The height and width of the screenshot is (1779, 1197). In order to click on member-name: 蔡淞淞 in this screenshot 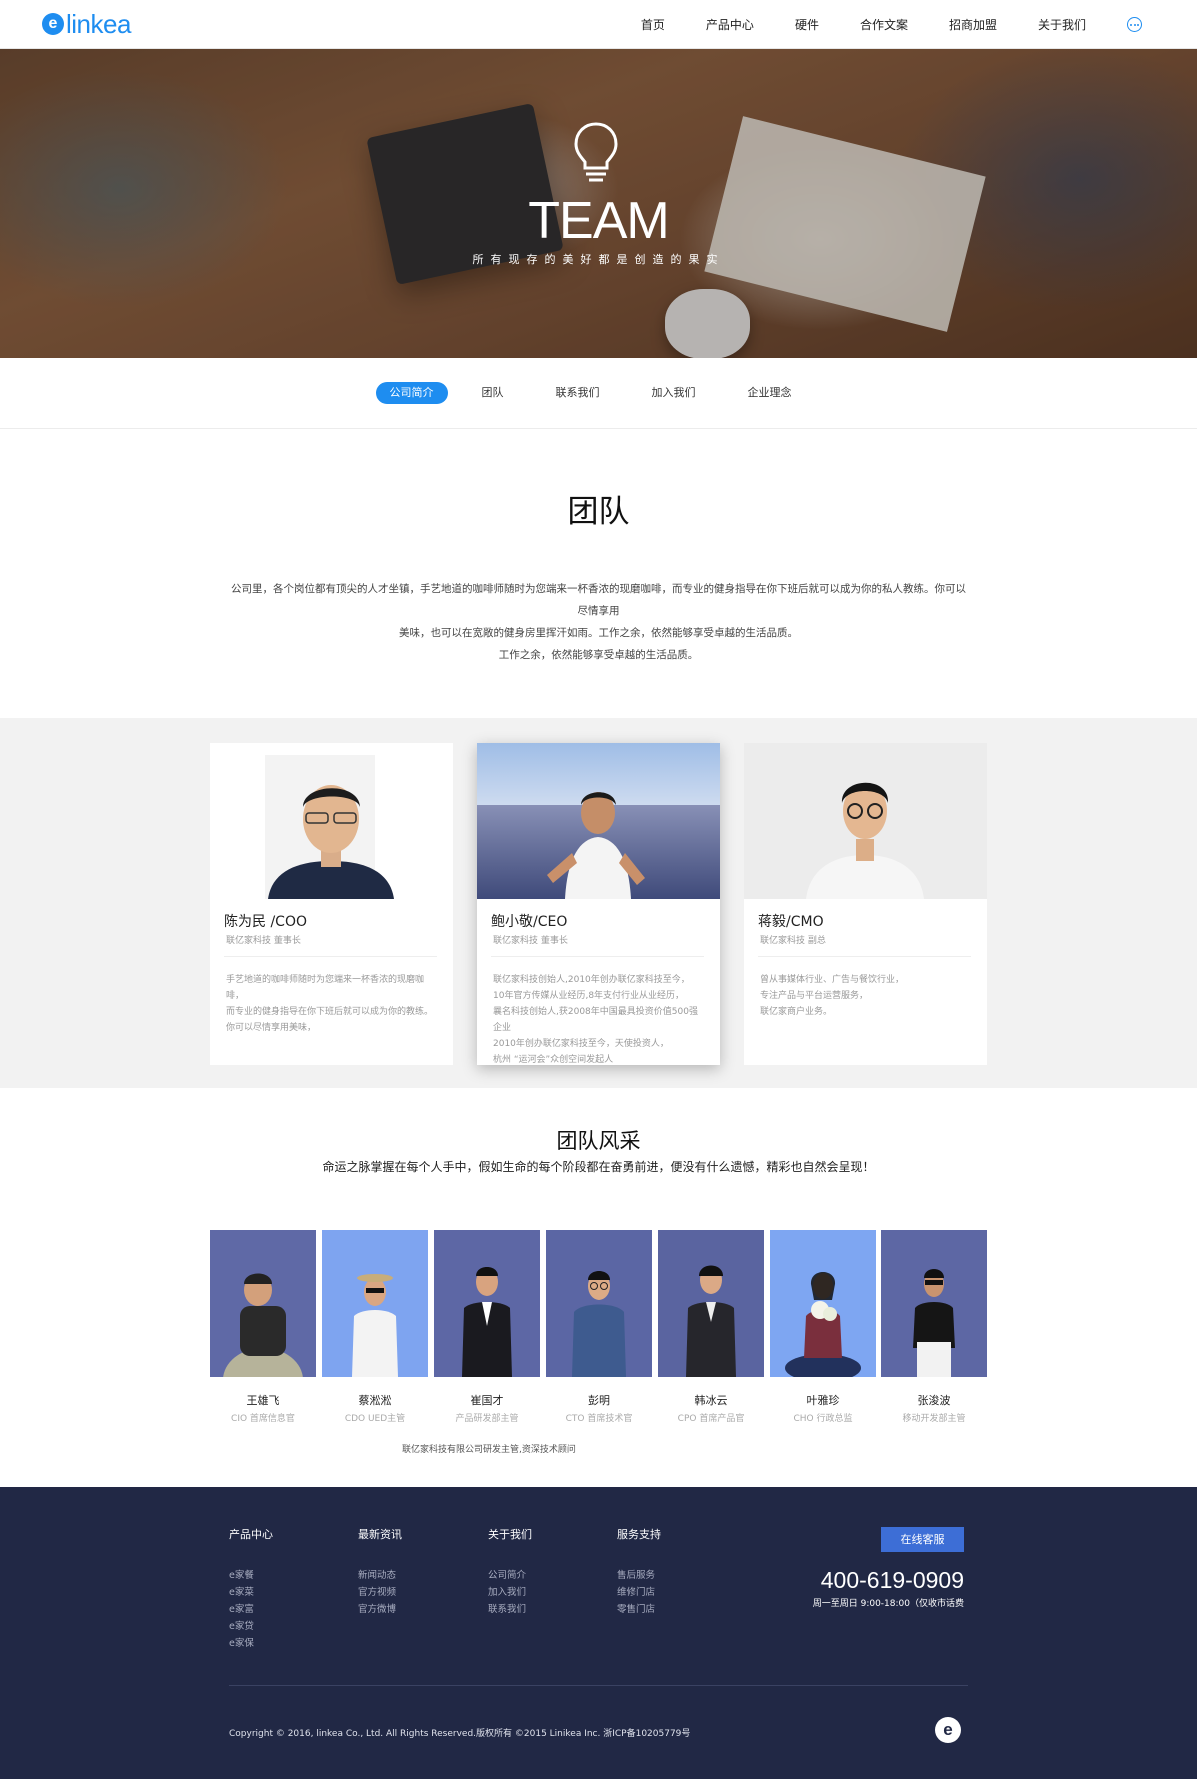, I will do `click(375, 1400)`.